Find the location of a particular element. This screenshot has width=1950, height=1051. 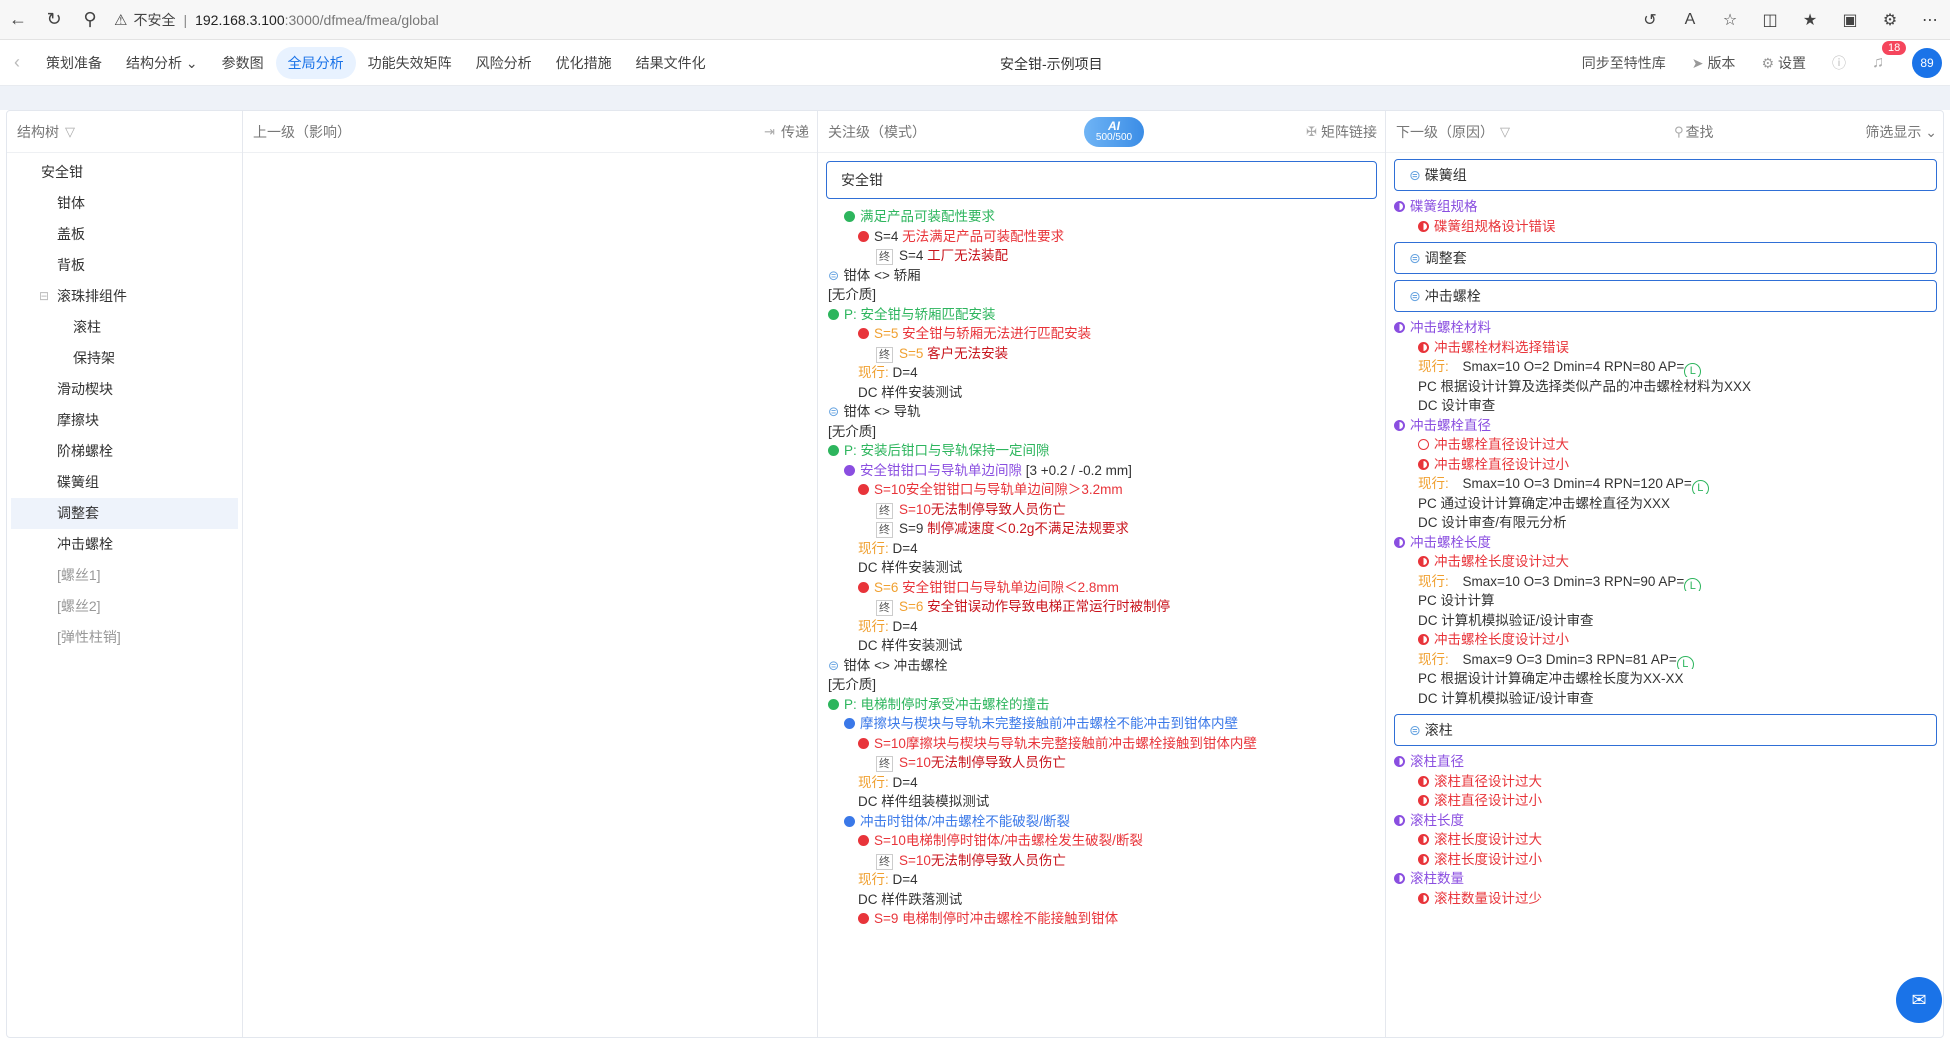

cause-line: 冲击螺栓材料 is located at coordinates (1665, 328).